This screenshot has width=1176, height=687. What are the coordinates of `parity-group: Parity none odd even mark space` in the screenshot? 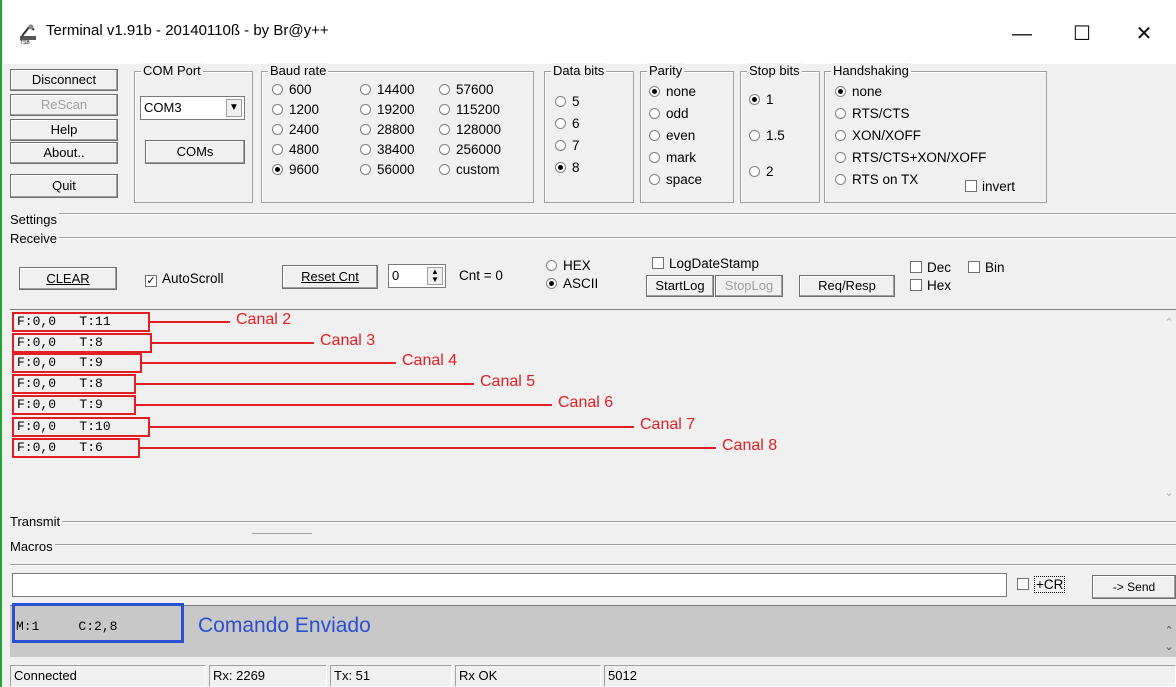 It's located at (687, 133).